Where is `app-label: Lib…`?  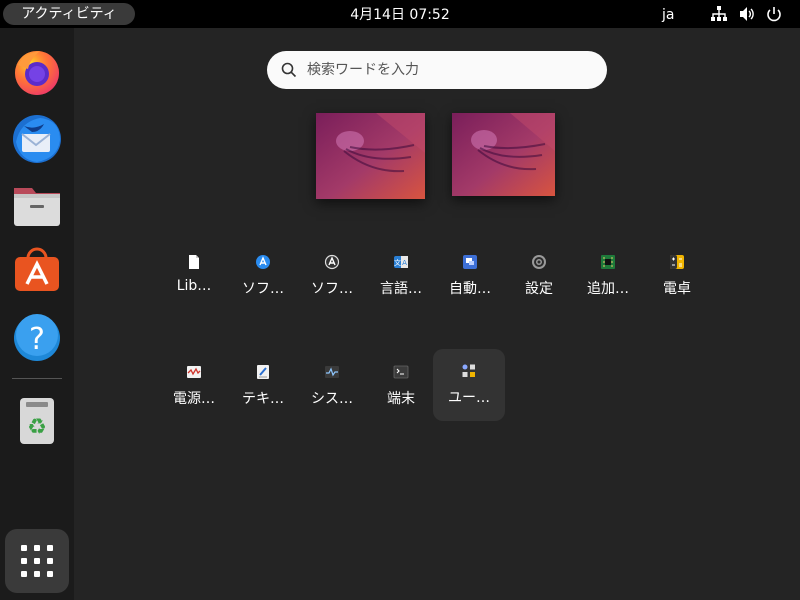 app-label: Lib… is located at coordinates (194, 286).